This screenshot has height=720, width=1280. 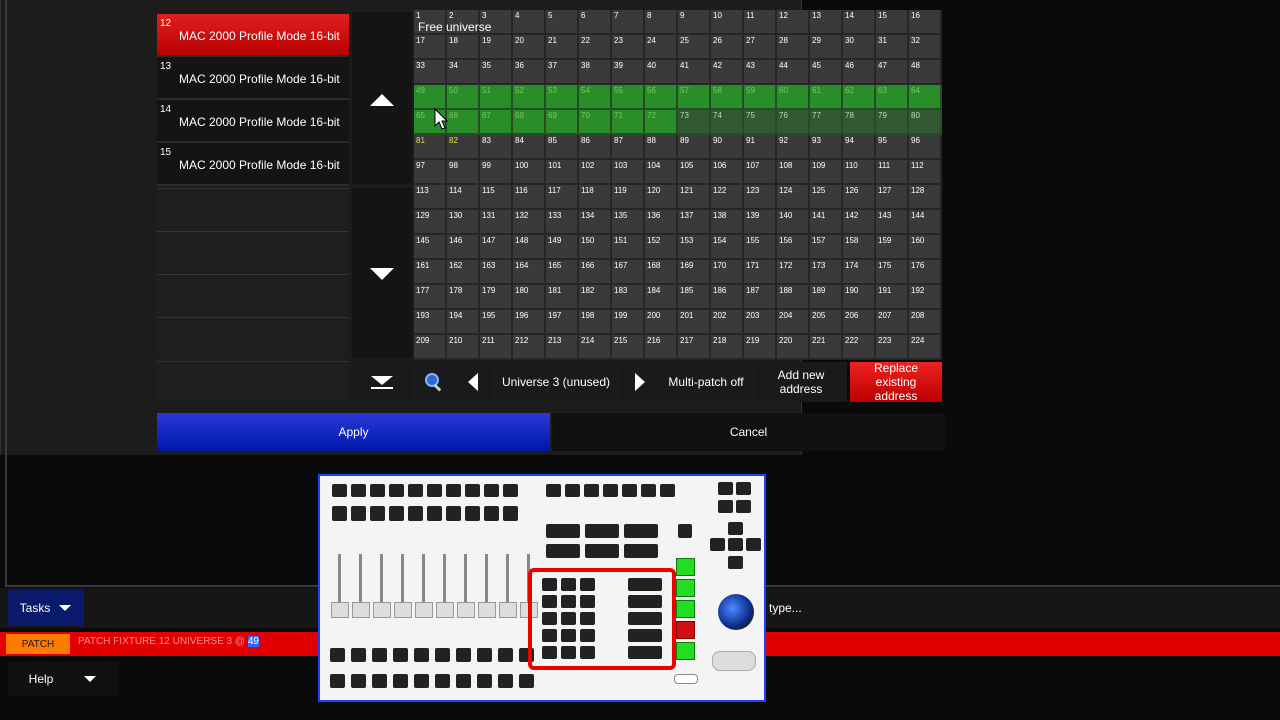 I want to click on dmx-address-cell: 216, so click(x=661, y=347).